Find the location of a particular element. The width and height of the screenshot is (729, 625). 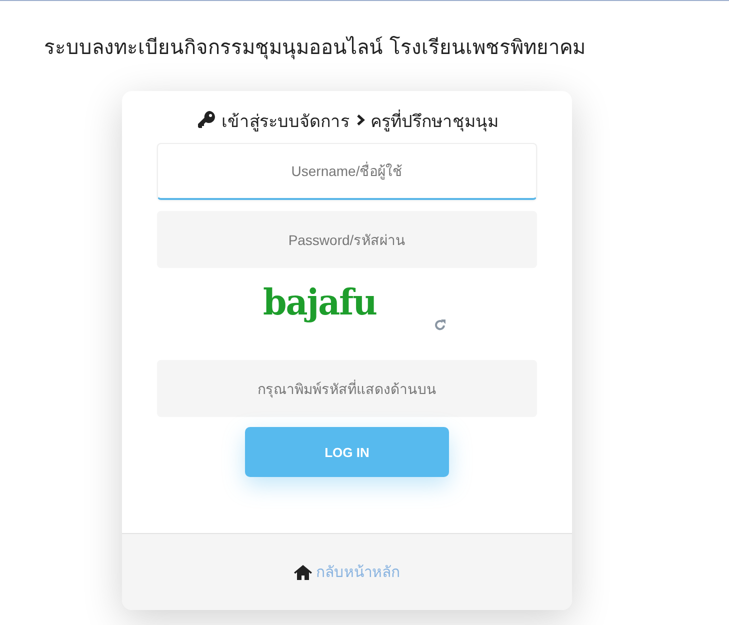

refresh-icon is located at coordinates (440, 325).